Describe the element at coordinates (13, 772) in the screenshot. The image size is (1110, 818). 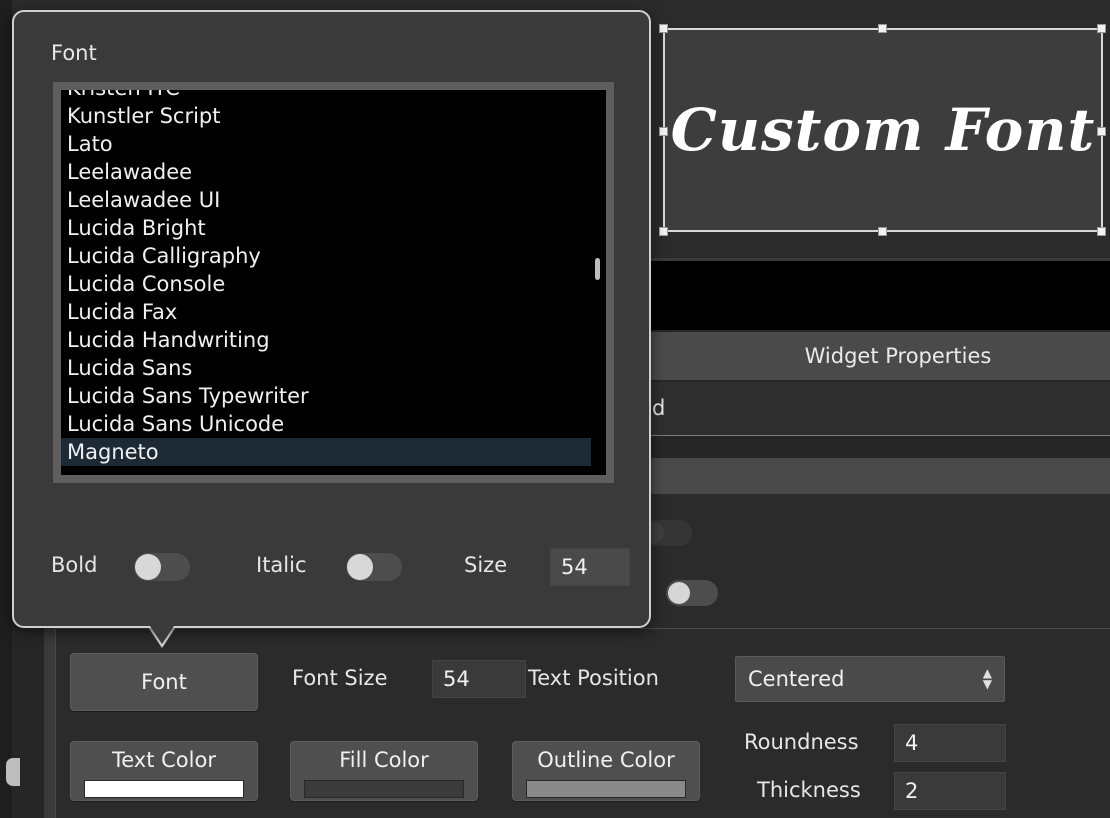
I see `left-scroll-handle` at that location.